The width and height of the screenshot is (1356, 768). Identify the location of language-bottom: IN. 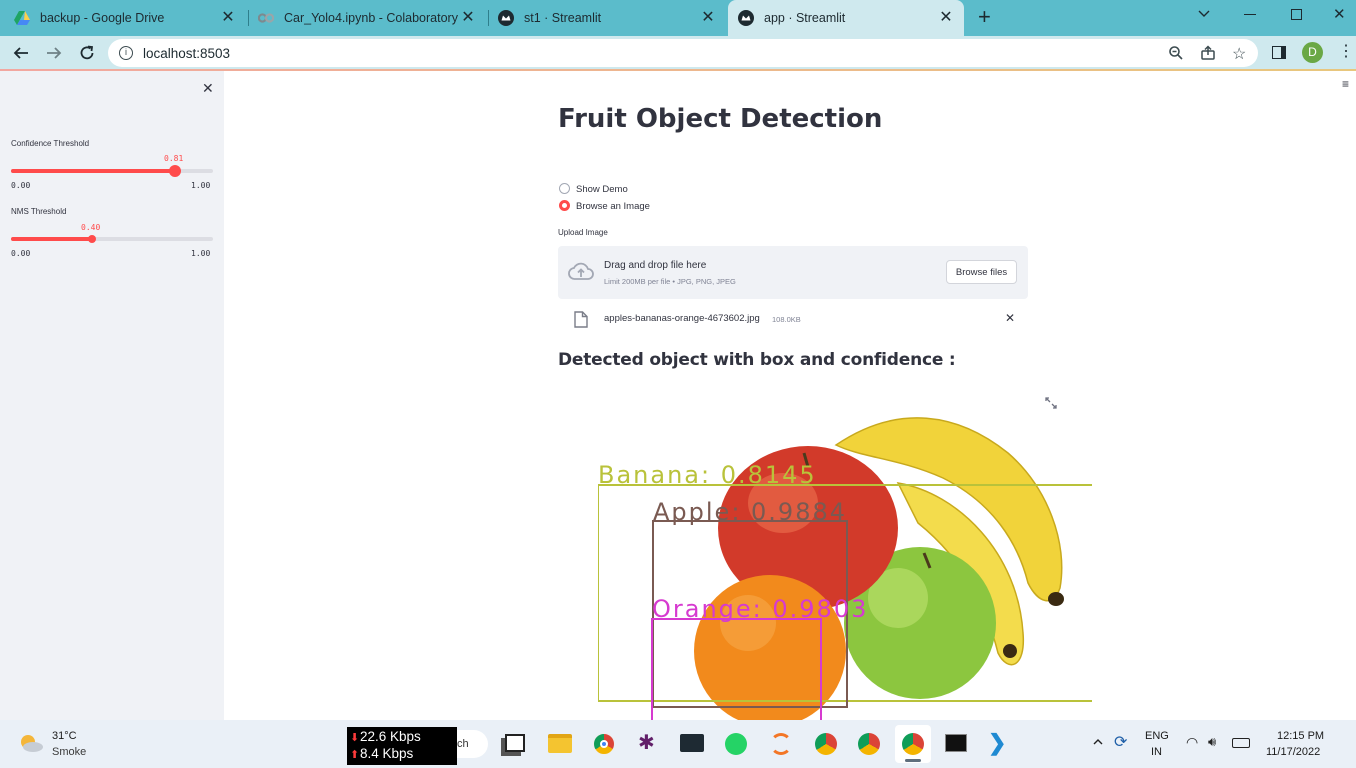
(1156, 752).